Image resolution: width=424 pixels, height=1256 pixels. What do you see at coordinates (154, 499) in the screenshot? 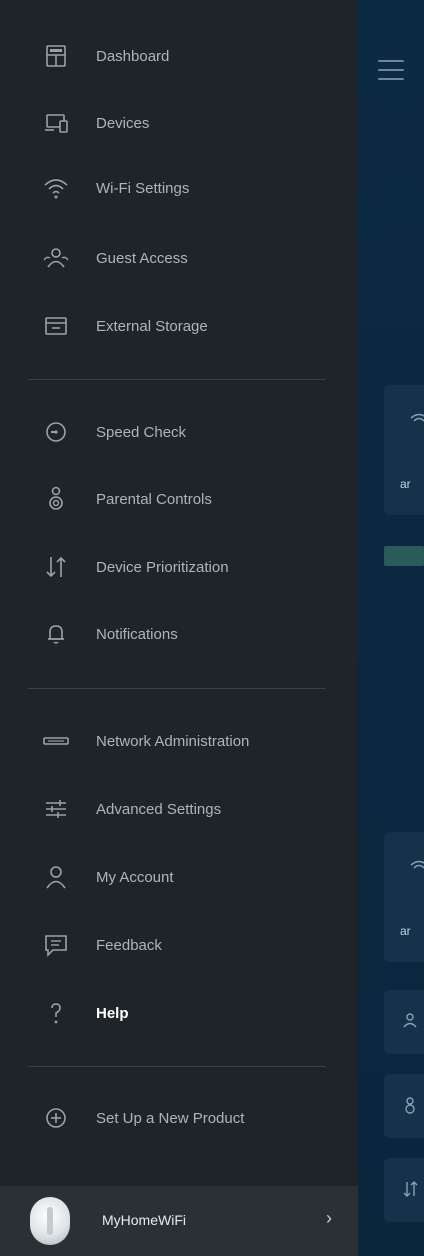
I see `menu-label-parental-controls: Parental Controls` at bounding box center [154, 499].